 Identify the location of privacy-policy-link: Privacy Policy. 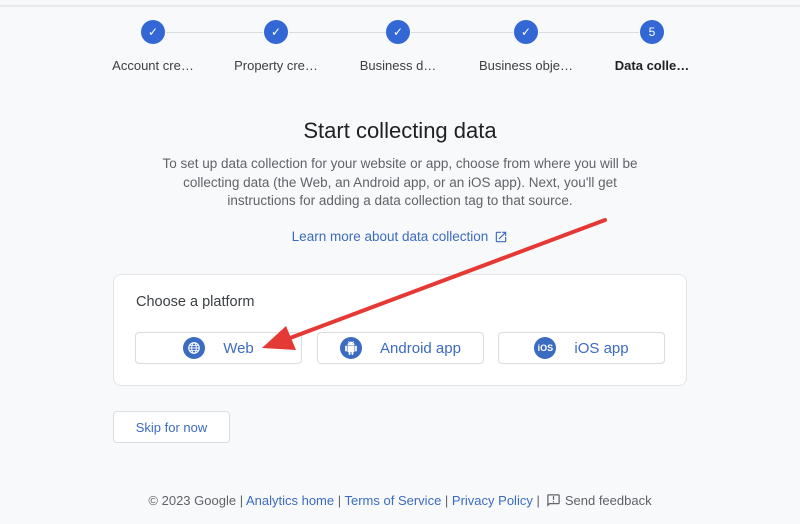
(492, 500).